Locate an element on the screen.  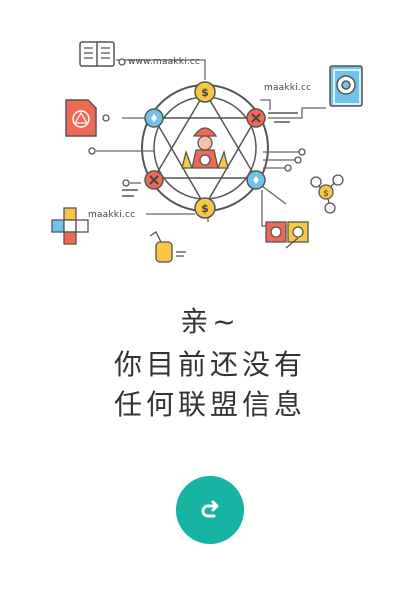
network-icon: $ is located at coordinates (327, 194).